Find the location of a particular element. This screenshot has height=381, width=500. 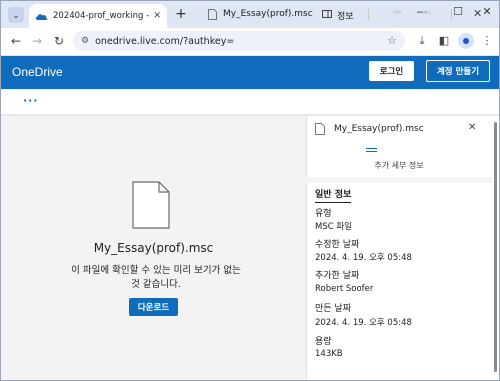

previous-file-icon: ⏮ is located at coordinates (397, 13).